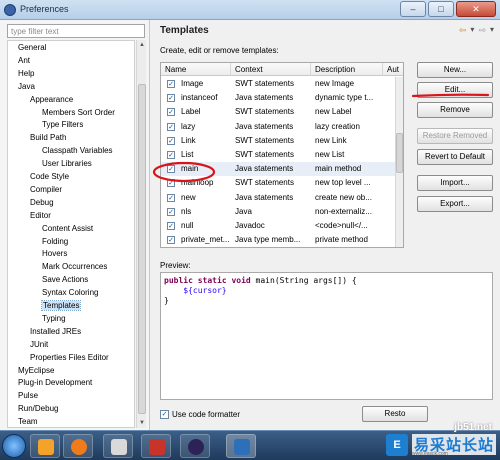 This screenshot has width=500, height=460. What do you see at coordinates (51, 100) in the screenshot?
I see `tree-item: Appearance` at bounding box center [51, 100].